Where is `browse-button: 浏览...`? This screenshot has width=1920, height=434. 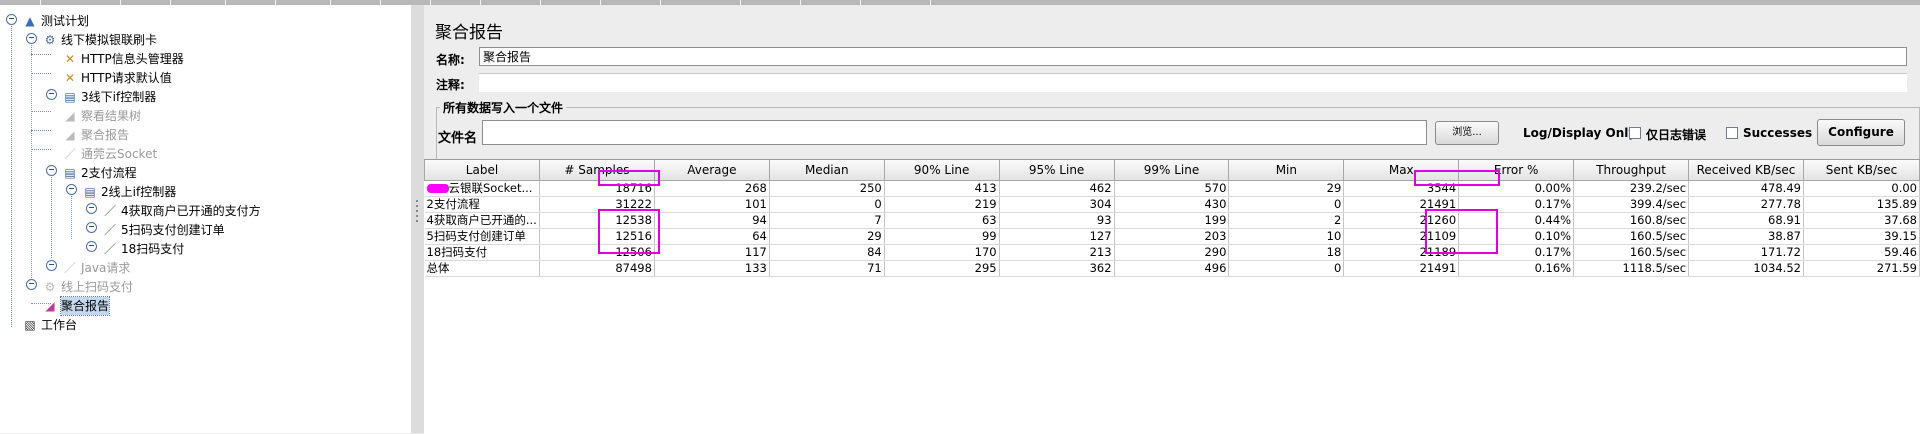
browse-button: 浏览... is located at coordinates (1467, 133).